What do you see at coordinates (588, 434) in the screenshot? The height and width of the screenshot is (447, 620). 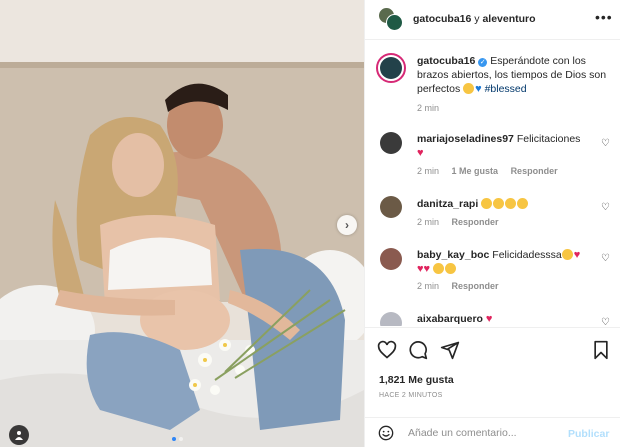 I see `publish-button: Publicar` at bounding box center [588, 434].